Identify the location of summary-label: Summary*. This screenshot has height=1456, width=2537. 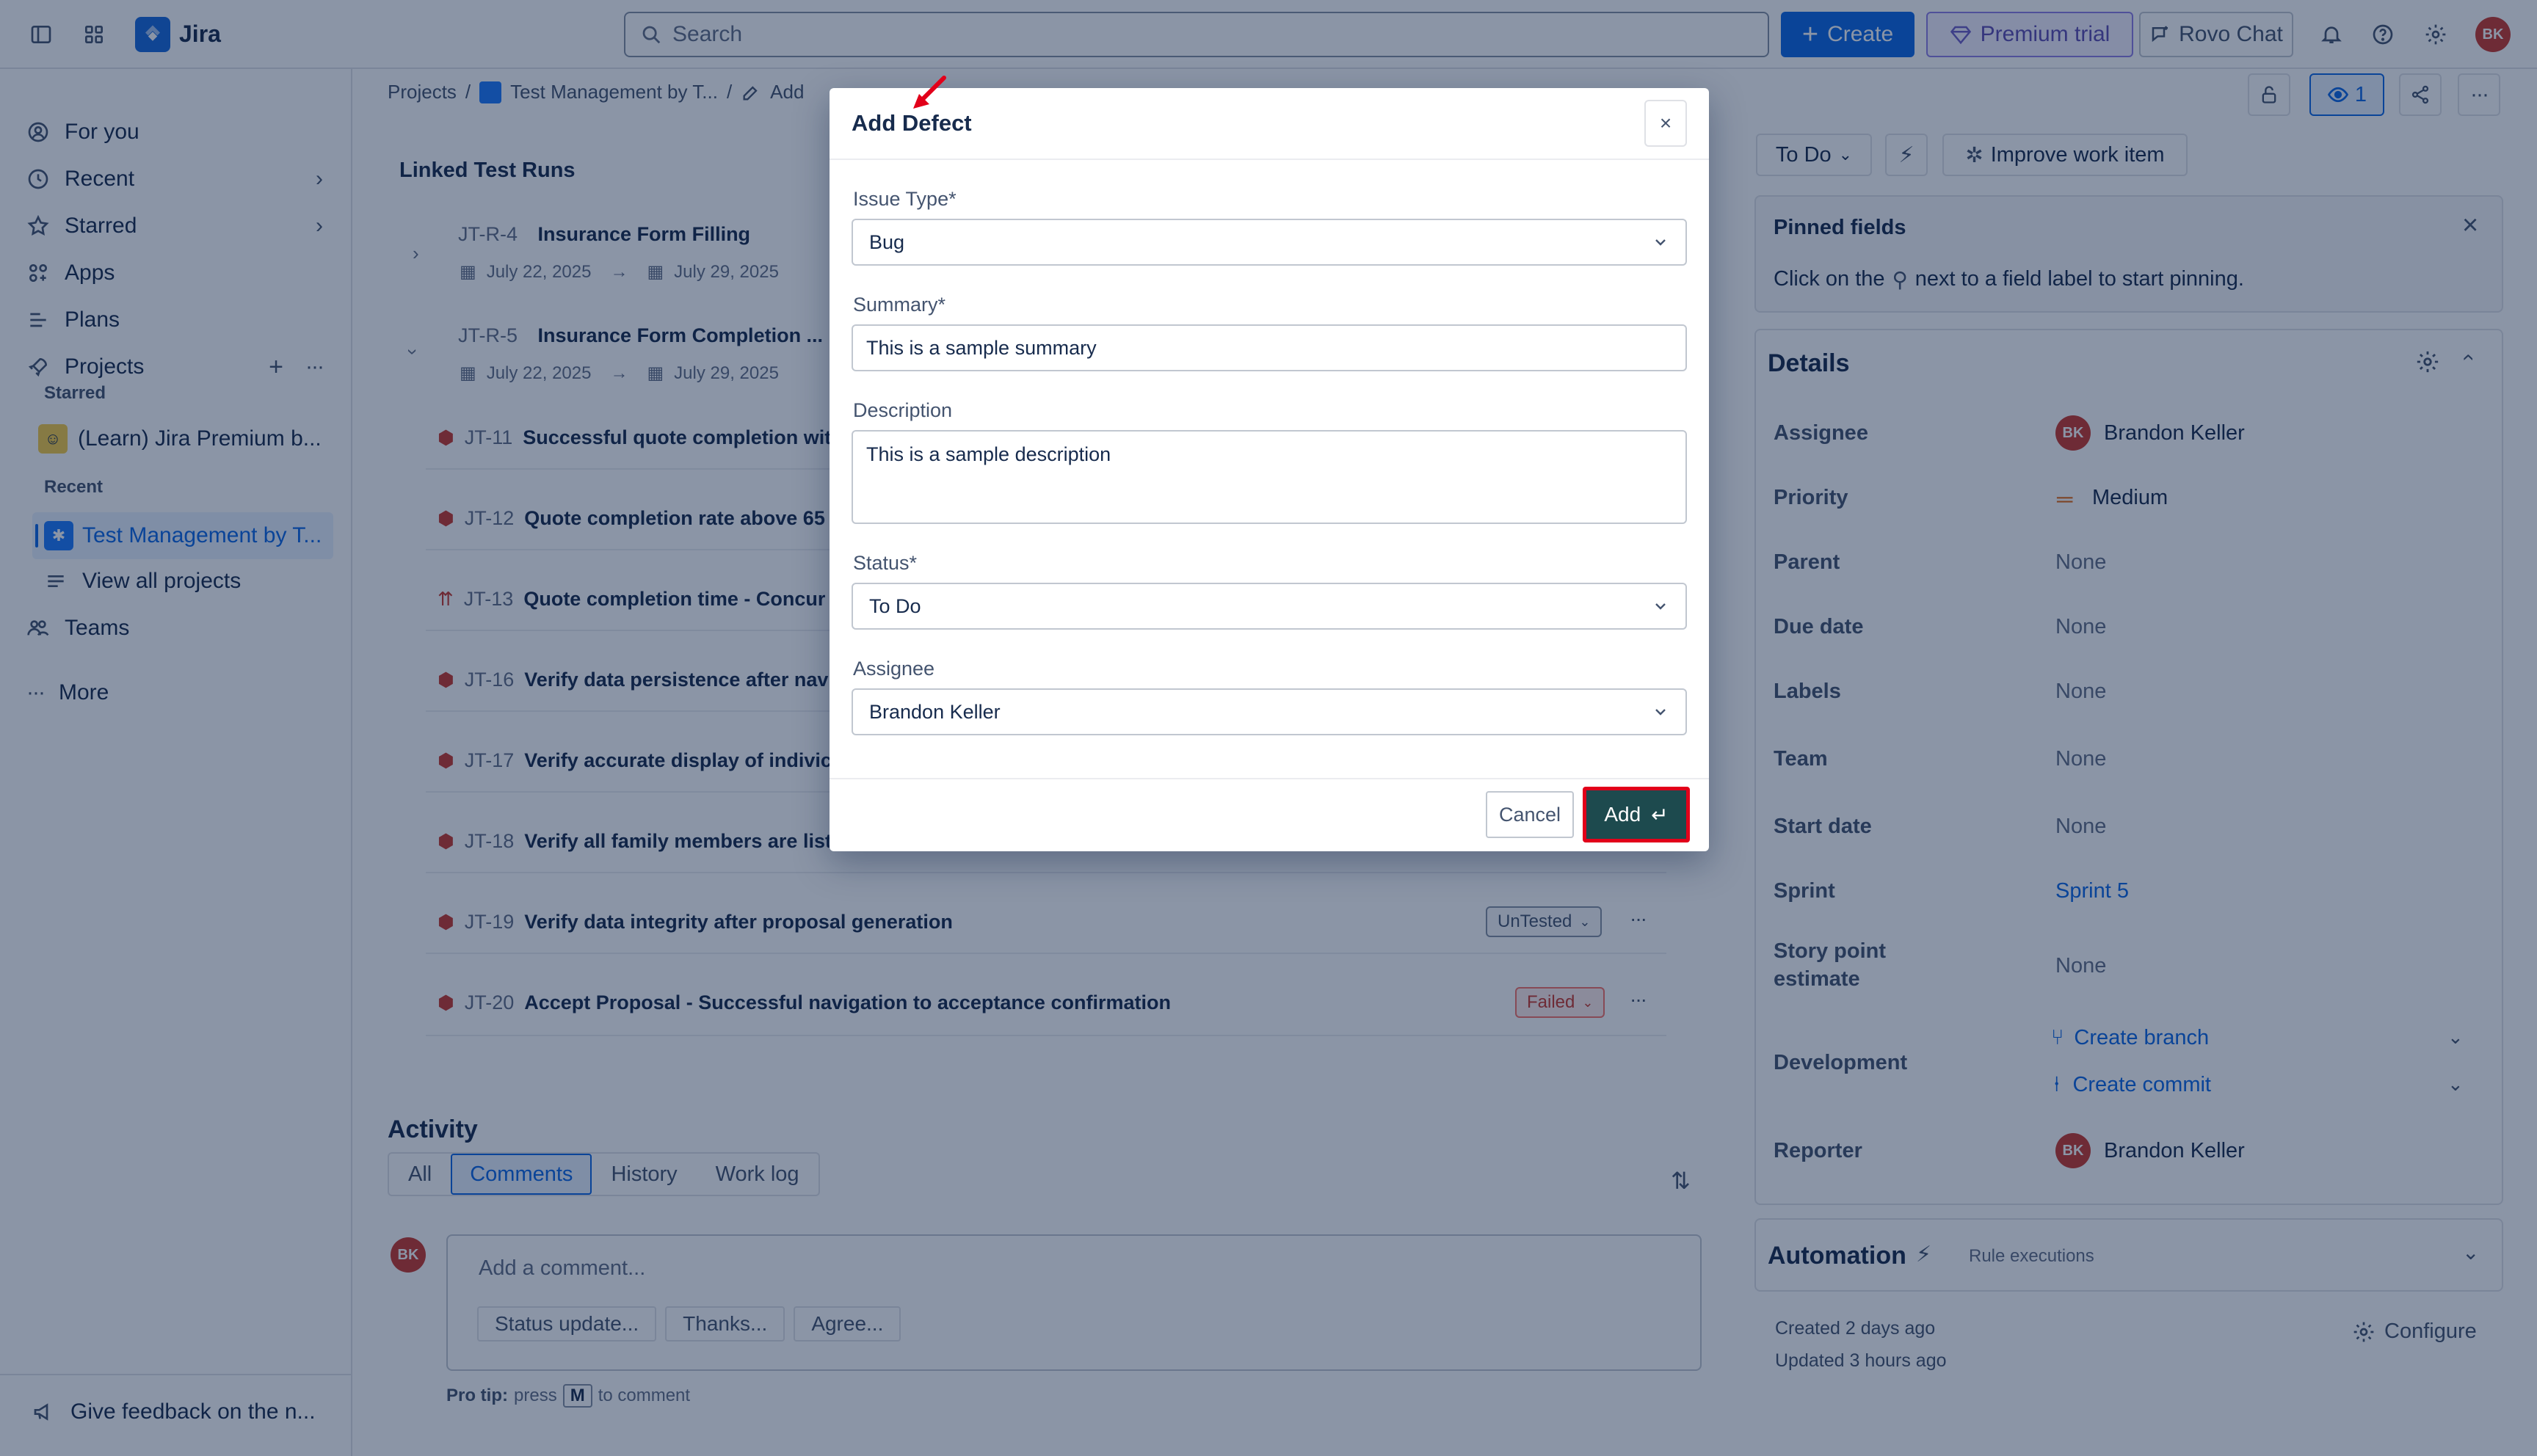
(899, 305).